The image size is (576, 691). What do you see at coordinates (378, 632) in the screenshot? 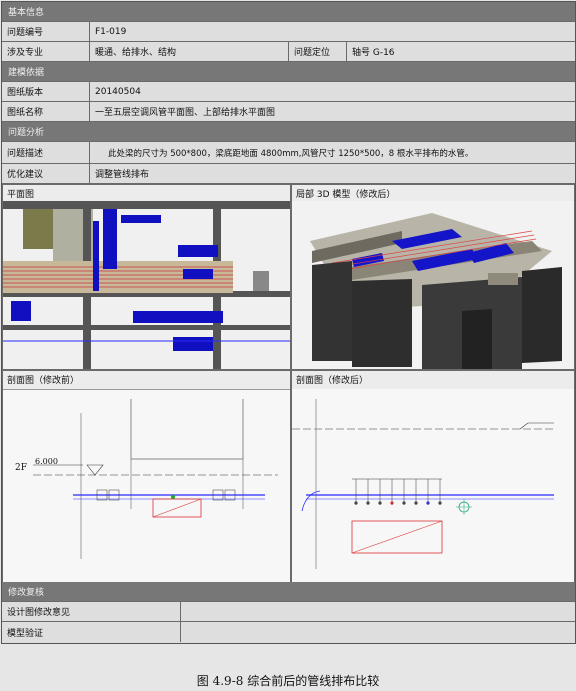
I see `model-verify-value` at bounding box center [378, 632].